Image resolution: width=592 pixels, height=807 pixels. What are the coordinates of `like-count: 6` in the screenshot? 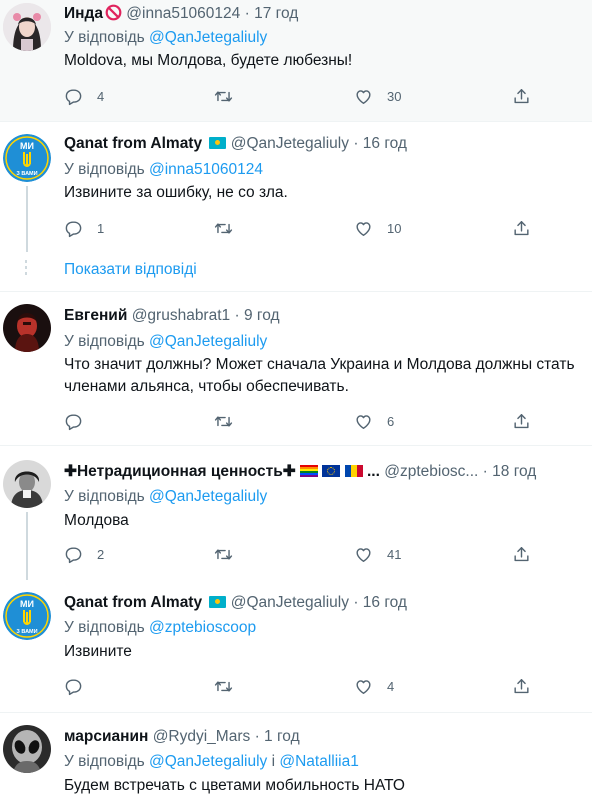 It's located at (391, 421).